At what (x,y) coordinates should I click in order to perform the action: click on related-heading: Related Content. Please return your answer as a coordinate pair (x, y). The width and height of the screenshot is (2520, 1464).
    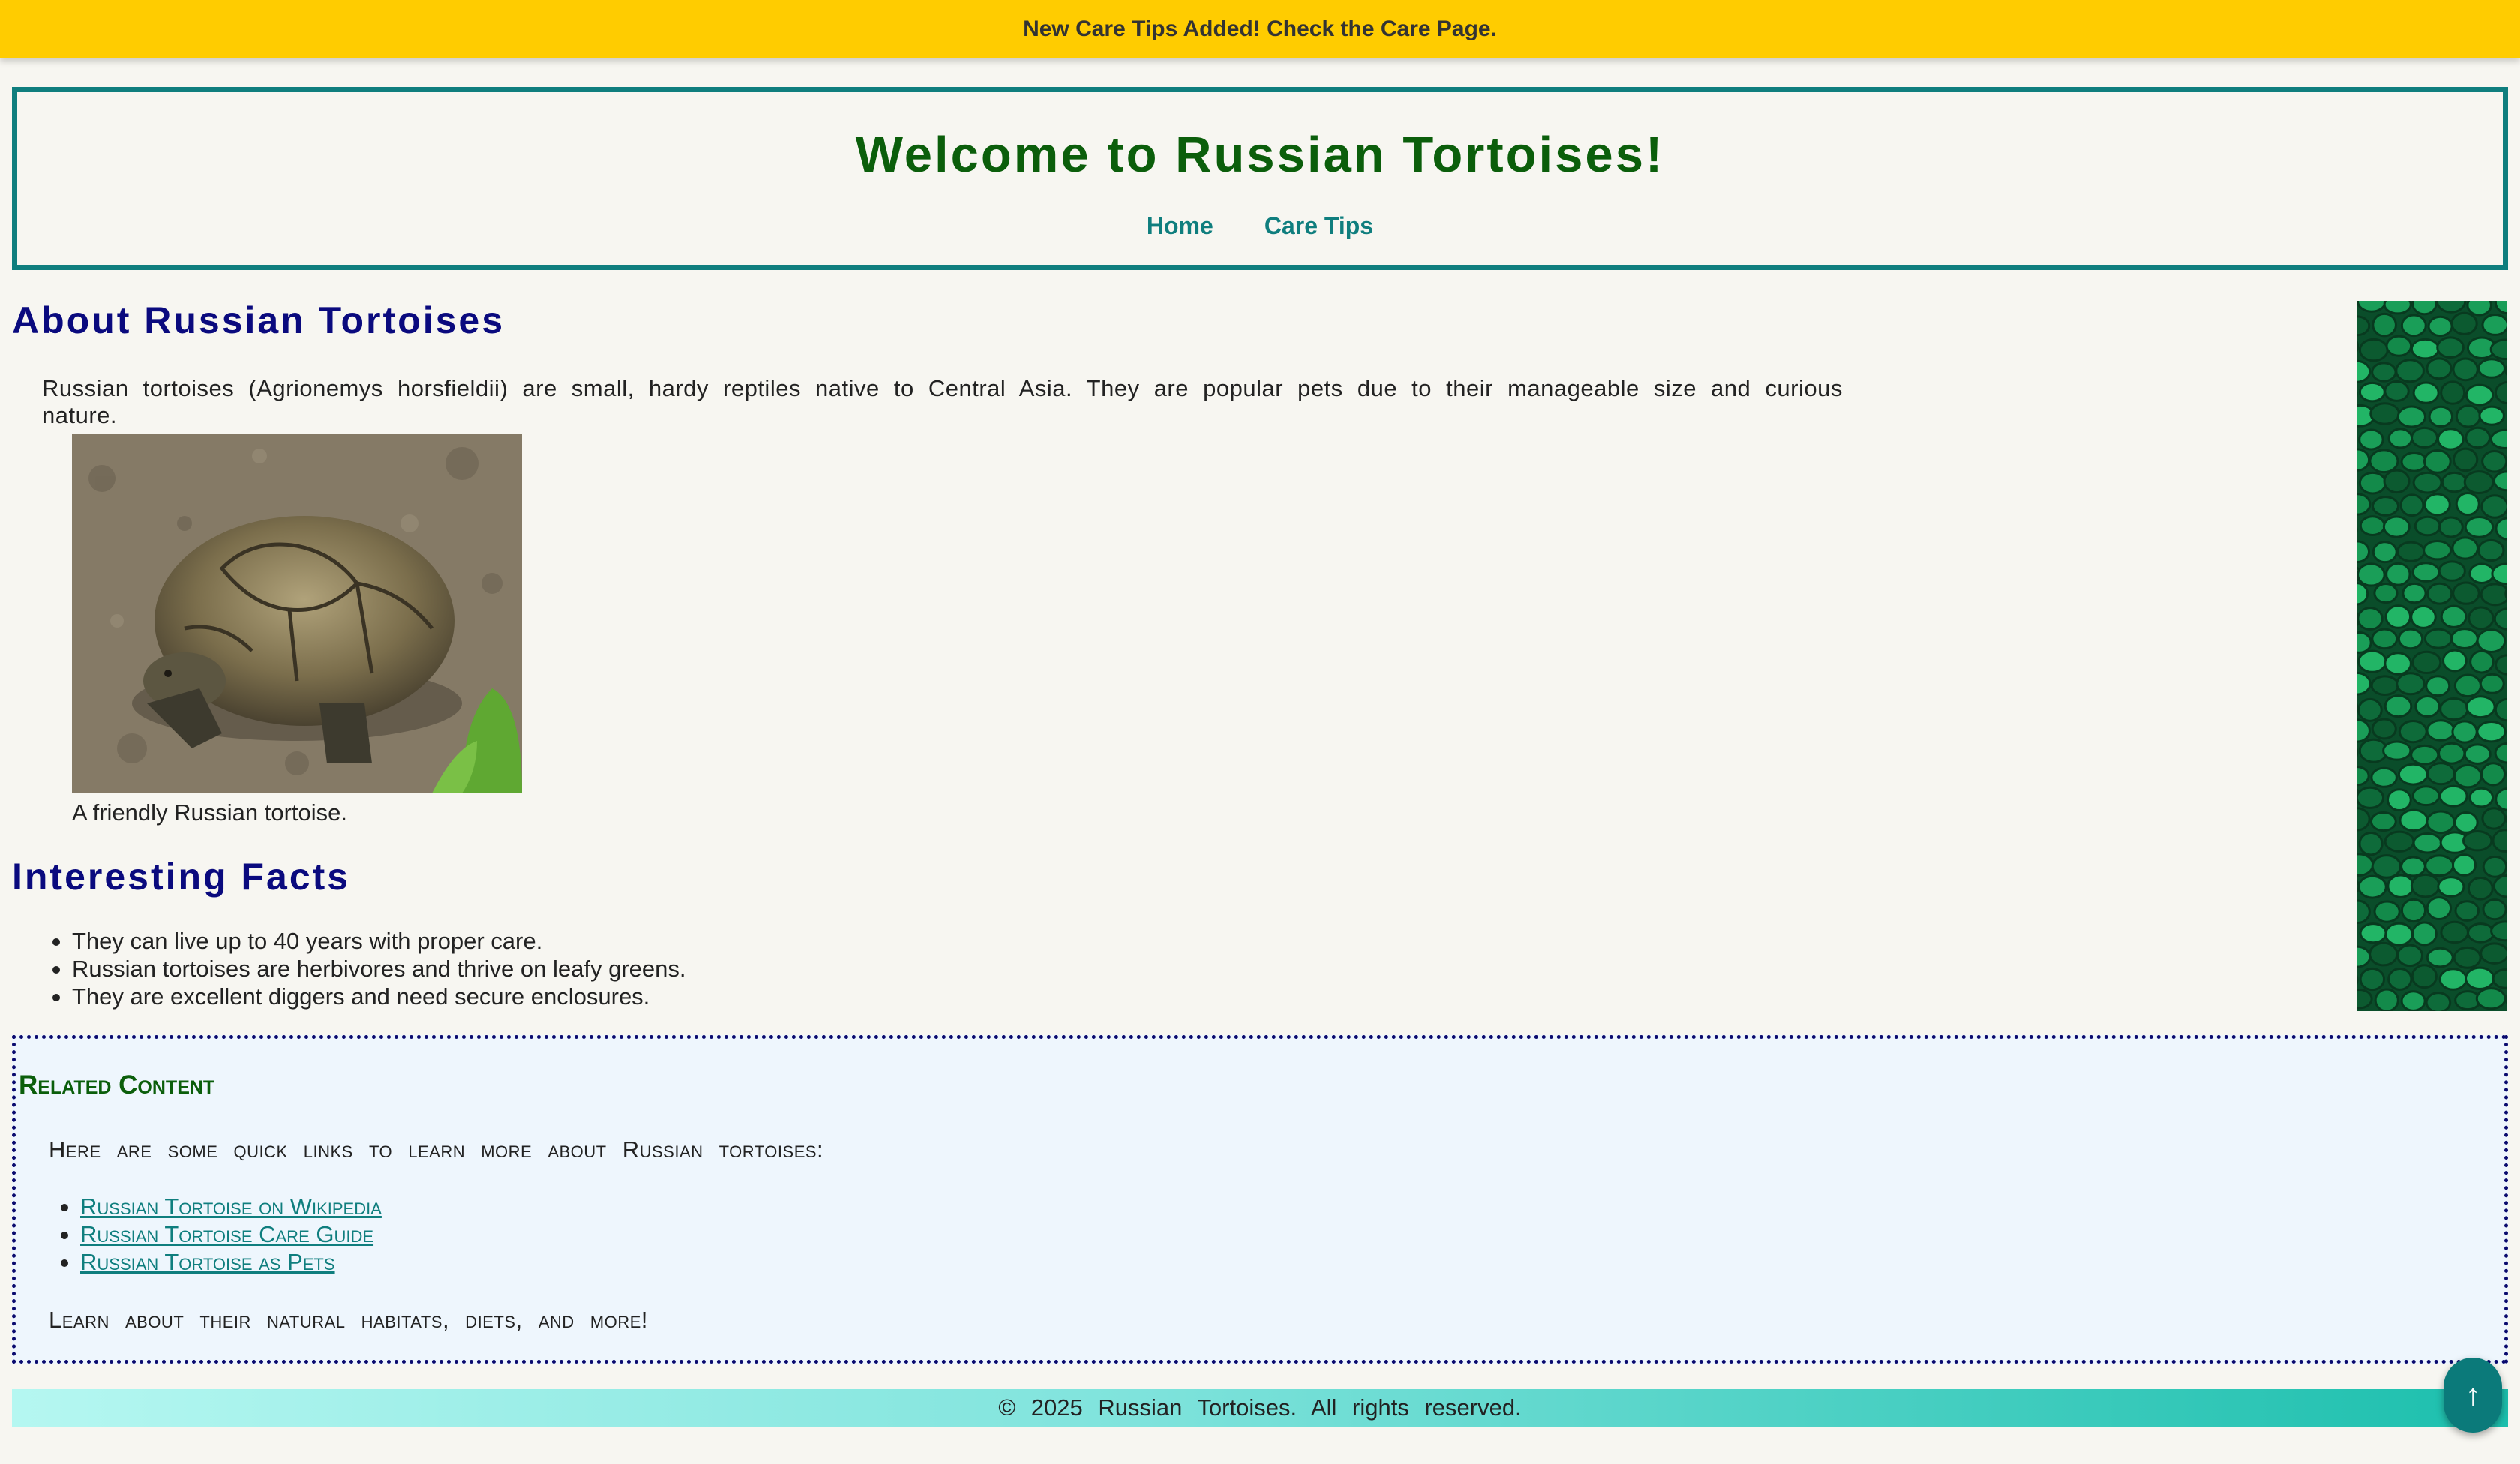
    Looking at the image, I should click on (117, 1085).